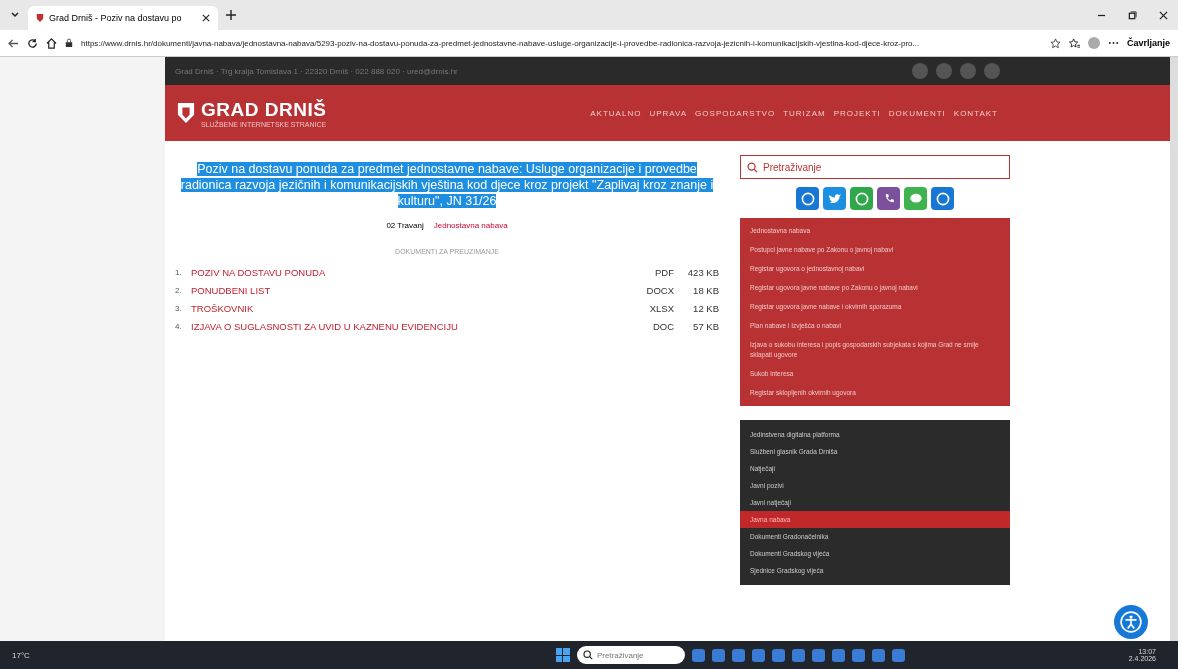  What do you see at coordinates (875, 167) in the screenshot?
I see `search-field: Pretraživanje` at bounding box center [875, 167].